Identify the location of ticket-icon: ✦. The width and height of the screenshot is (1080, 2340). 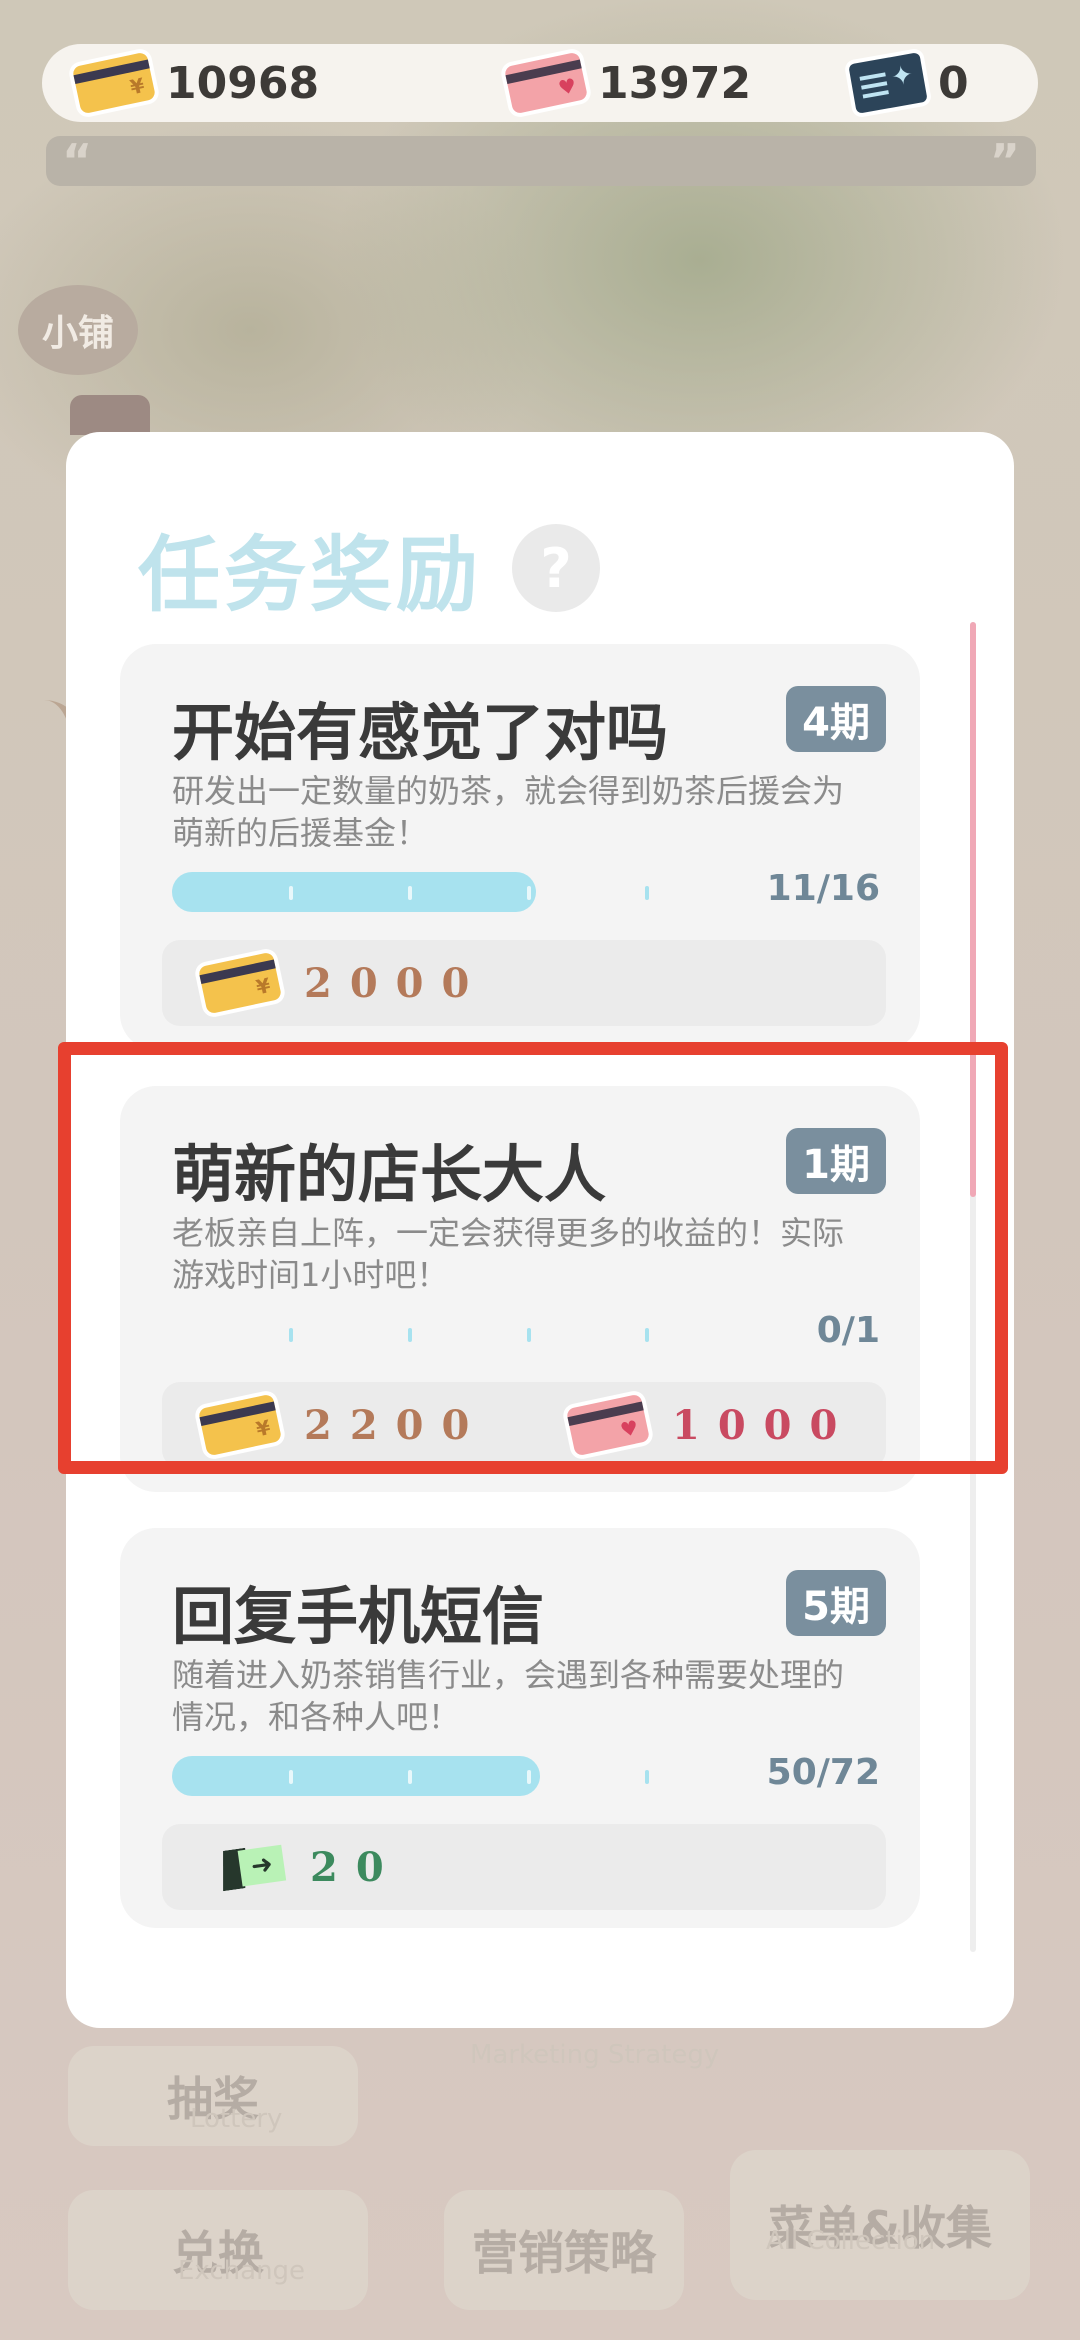
(888, 83).